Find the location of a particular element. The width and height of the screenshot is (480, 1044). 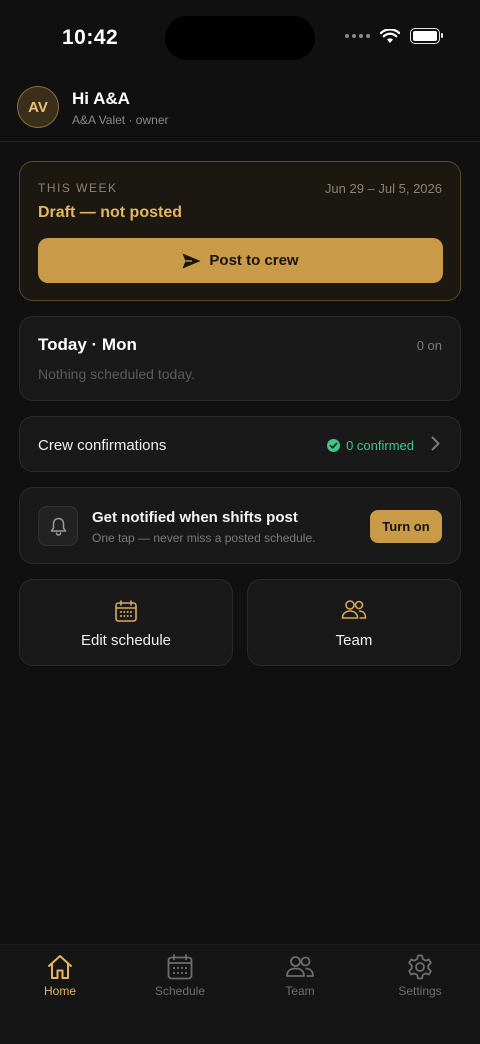

edit-schedule-label: Edit schedule is located at coordinates (126, 640).